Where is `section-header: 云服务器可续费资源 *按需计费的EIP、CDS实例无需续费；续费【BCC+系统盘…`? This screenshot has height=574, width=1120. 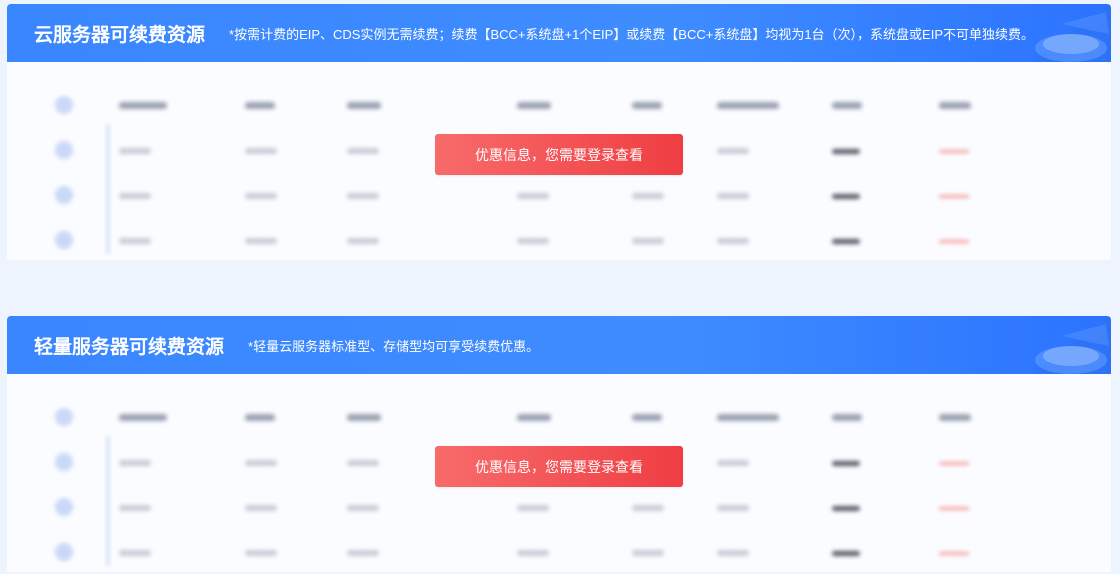 section-header: 云服务器可续费资源 *按需计费的EIP、CDS实例无需续费；续费【BCC+系统盘… is located at coordinates (559, 33).